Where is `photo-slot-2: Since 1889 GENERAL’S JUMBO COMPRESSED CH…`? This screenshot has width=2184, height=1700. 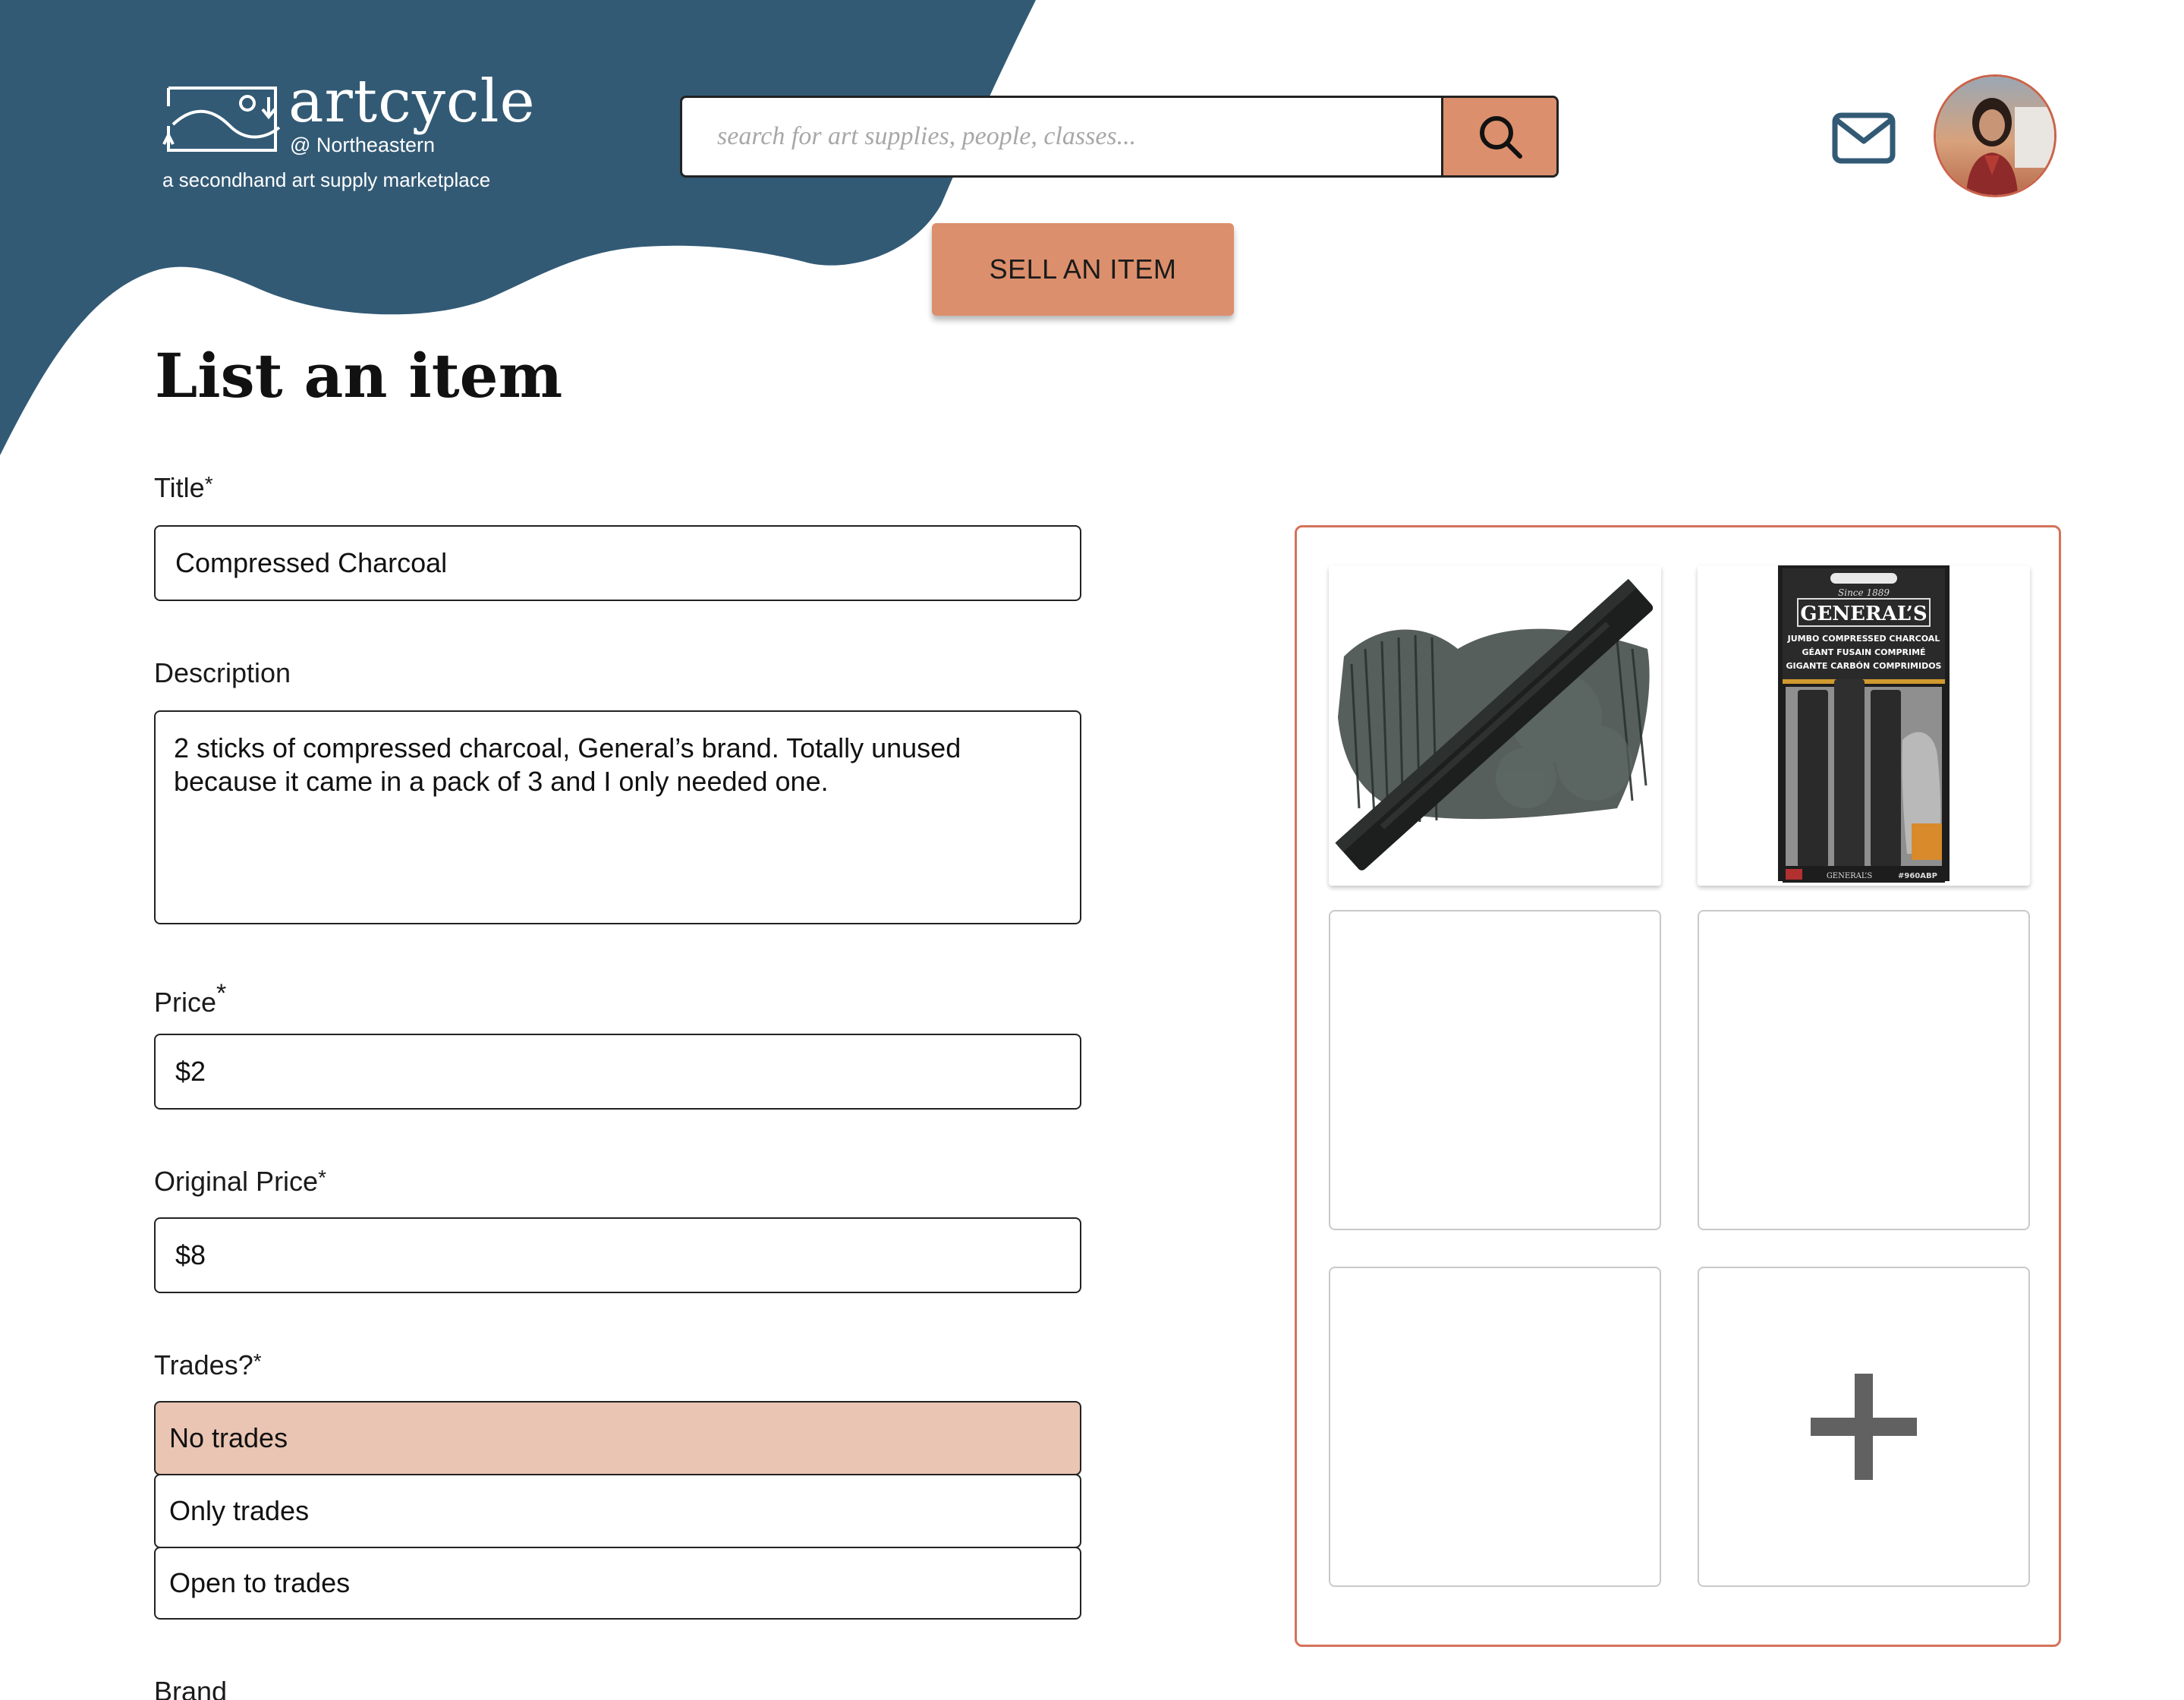 photo-slot-2: Since 1889 GENERAL’S JUMBO COMPRESSED CH… is located at coordinates (1864, 725).